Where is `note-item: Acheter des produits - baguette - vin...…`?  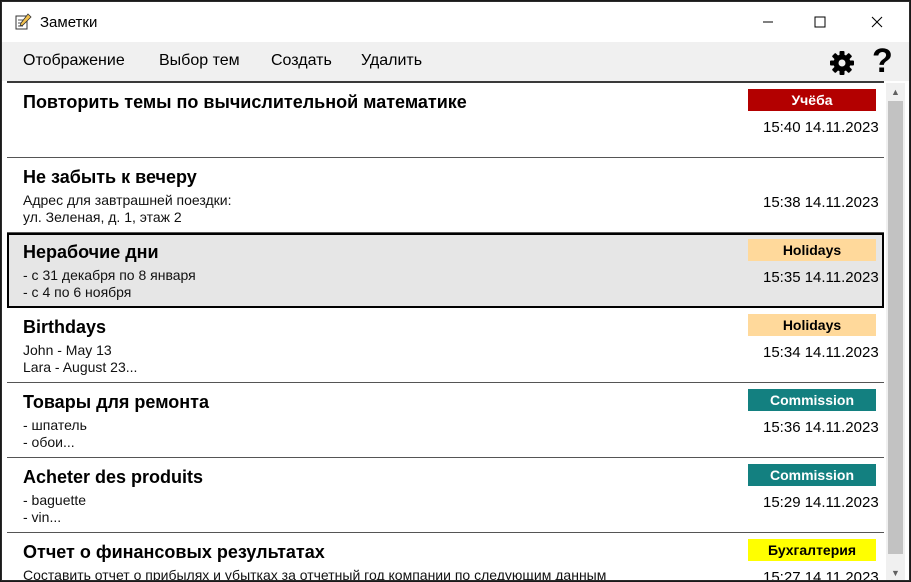 note-item: Acheter des produits - baguette - vin...… is located at coordinates (445, 495).